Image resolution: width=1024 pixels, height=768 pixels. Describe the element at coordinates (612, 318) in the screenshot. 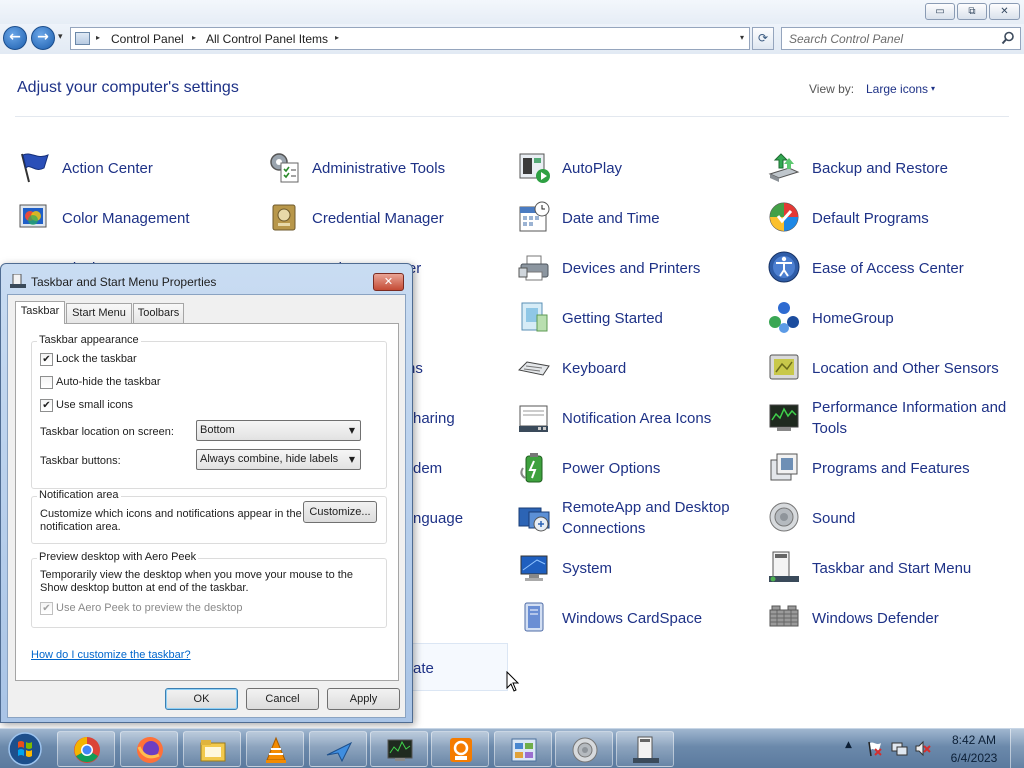

I see `cp-item-label: Getting Started` at that location.